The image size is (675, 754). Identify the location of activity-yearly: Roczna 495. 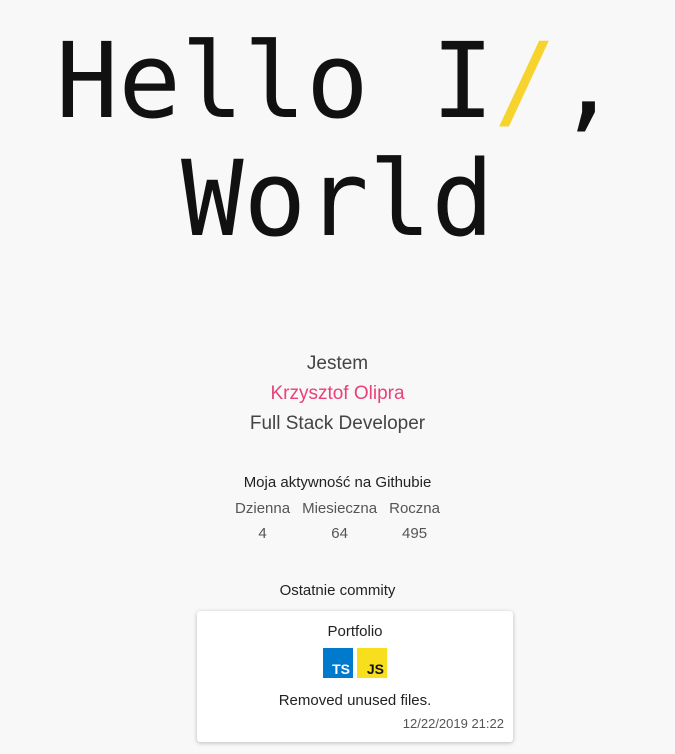
(414, 522).